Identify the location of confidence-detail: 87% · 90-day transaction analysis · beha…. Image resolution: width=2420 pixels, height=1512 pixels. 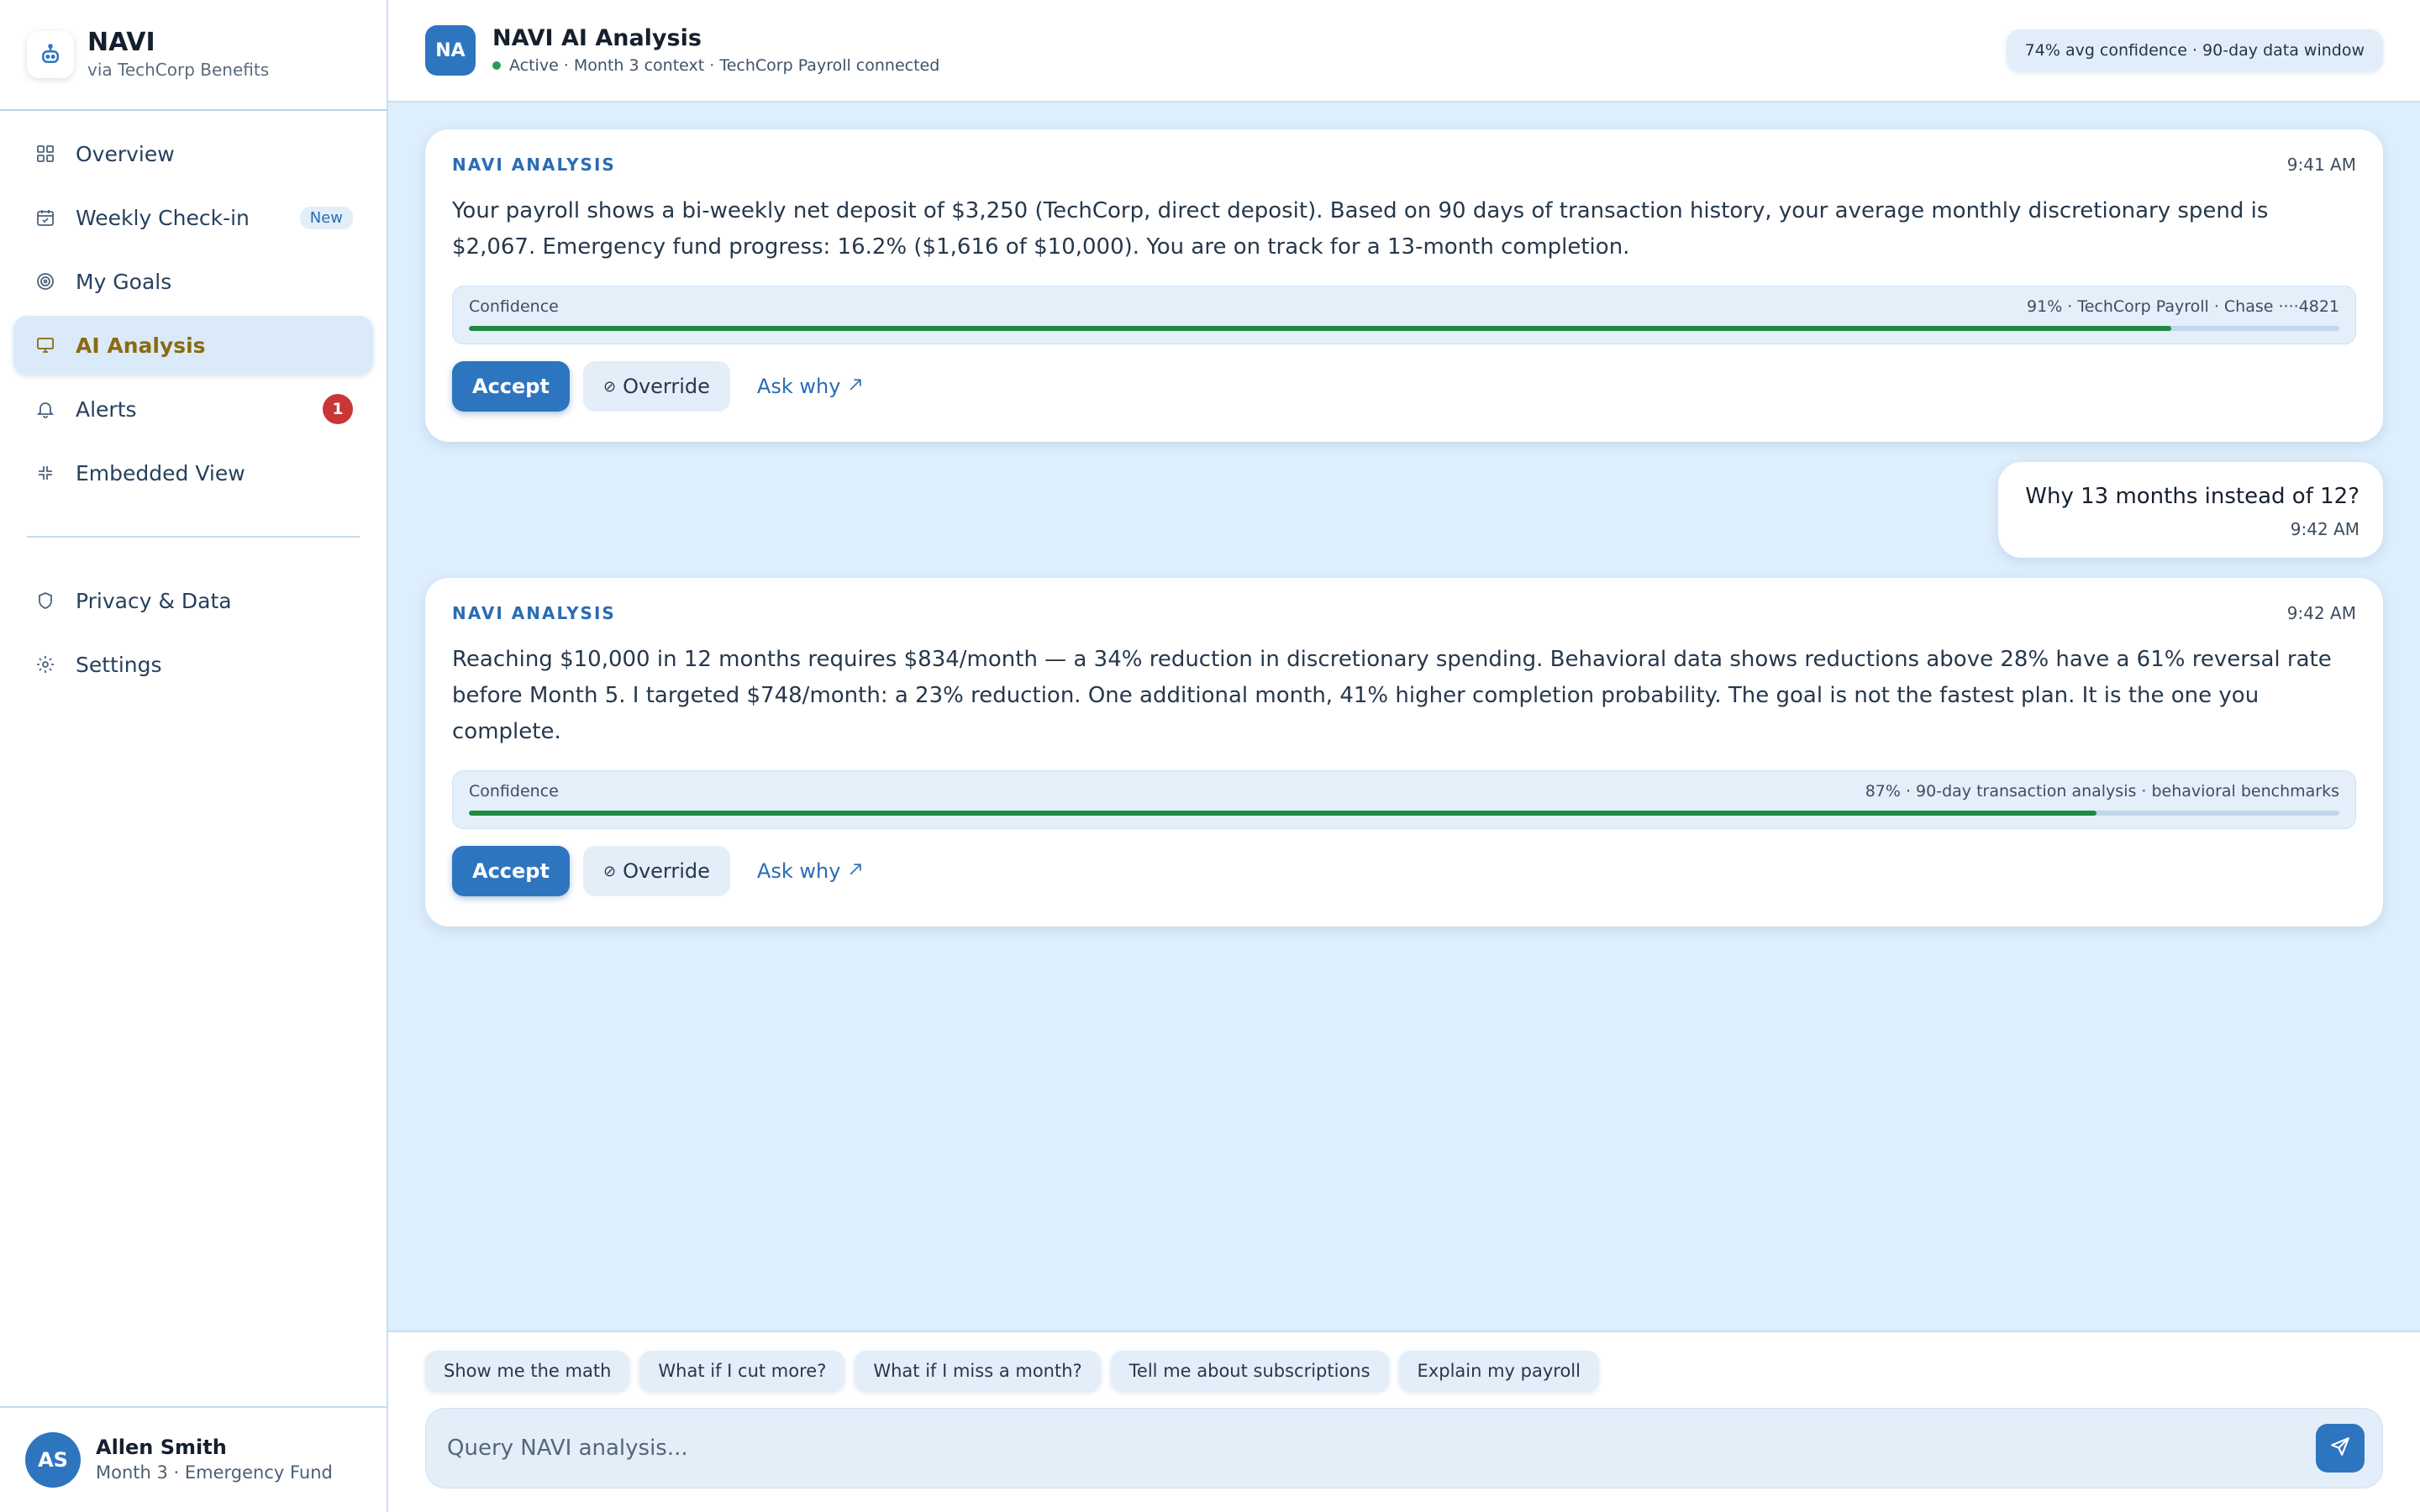
(2102, 791).